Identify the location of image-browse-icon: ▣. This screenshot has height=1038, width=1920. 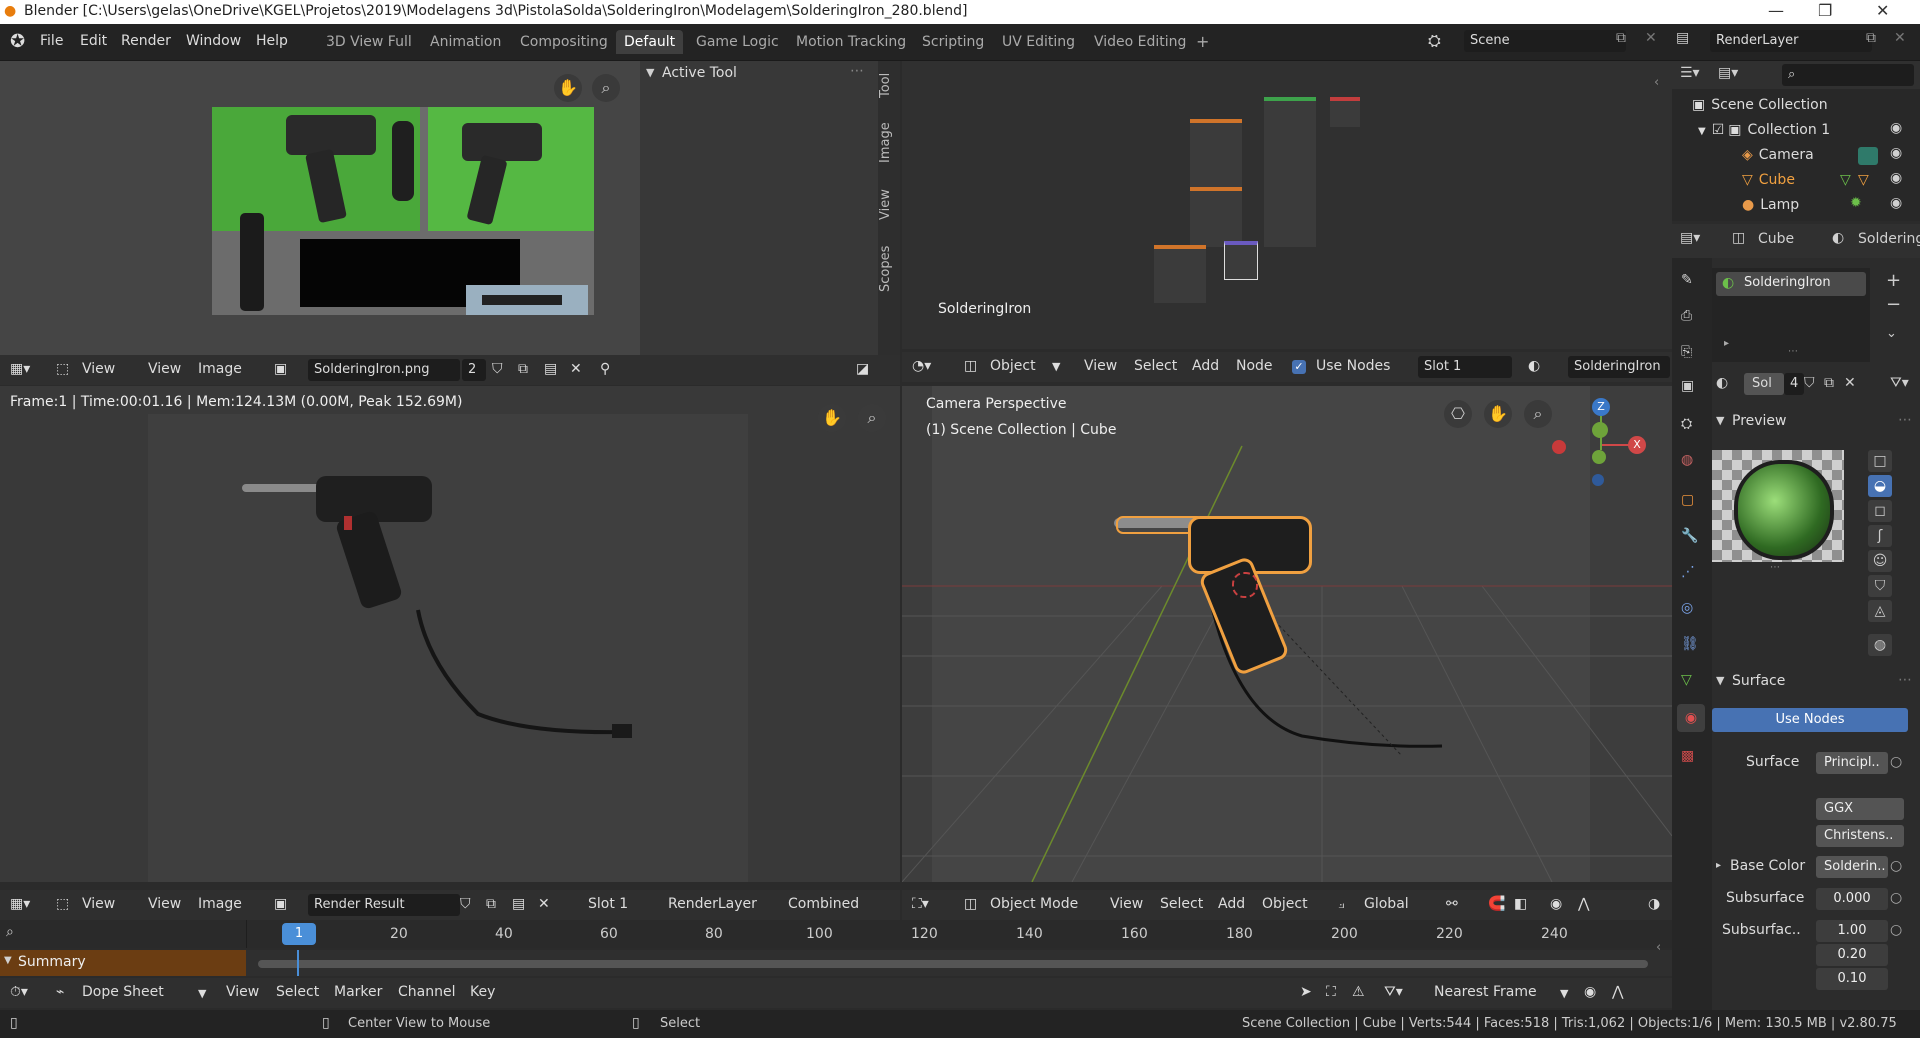
(280, 369).